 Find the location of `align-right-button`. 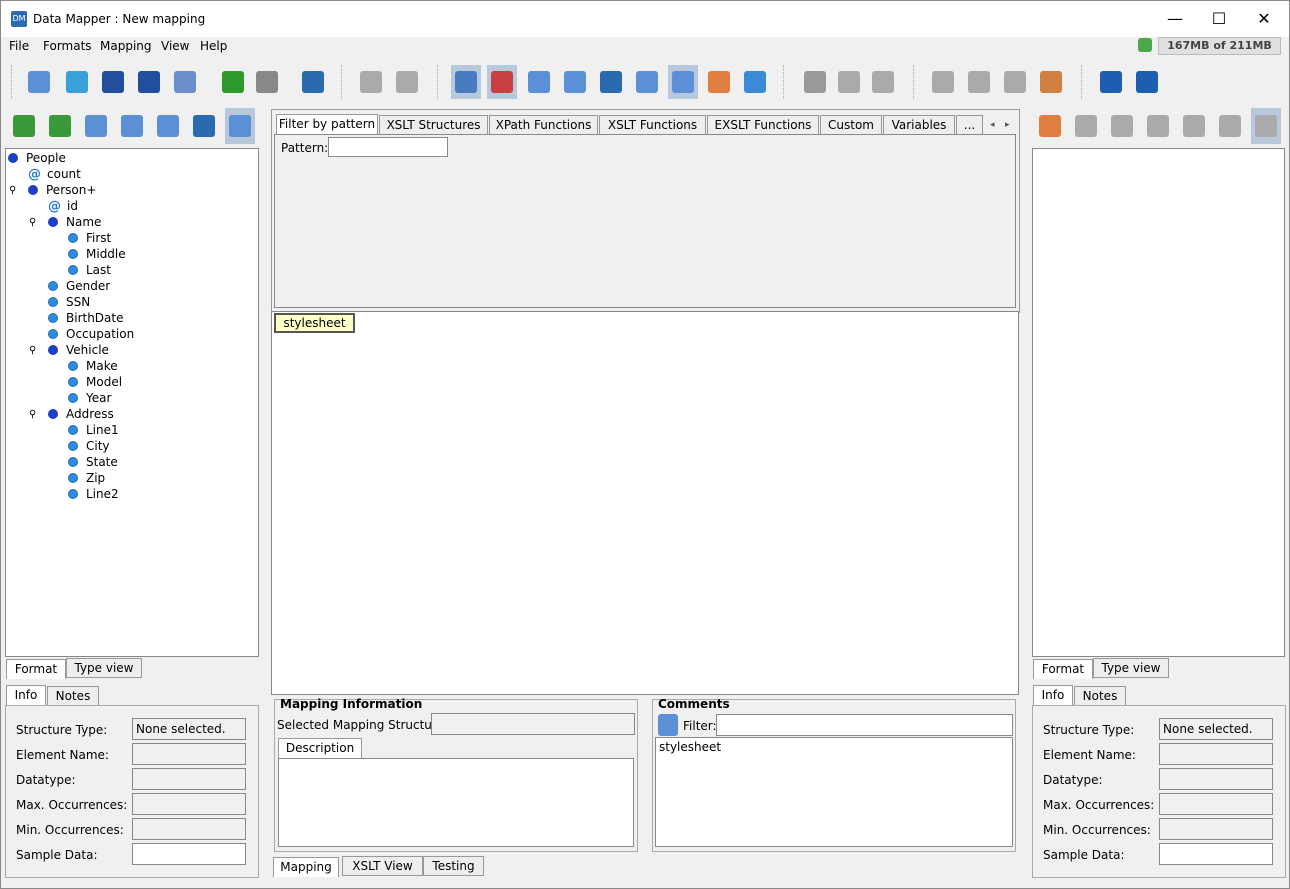

align-right-button is located at coordinates (1015, 82).